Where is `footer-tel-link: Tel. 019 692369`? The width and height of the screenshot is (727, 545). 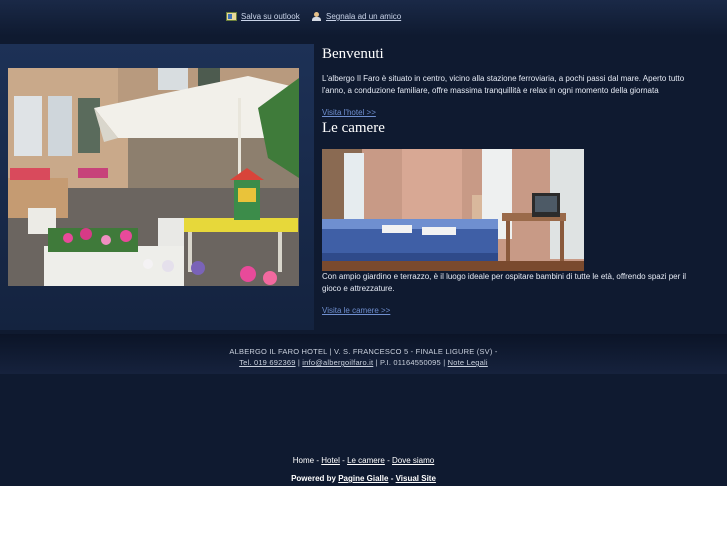
footer-tel-link: Tel. 019 692369 is located at coordinates (267, 362).